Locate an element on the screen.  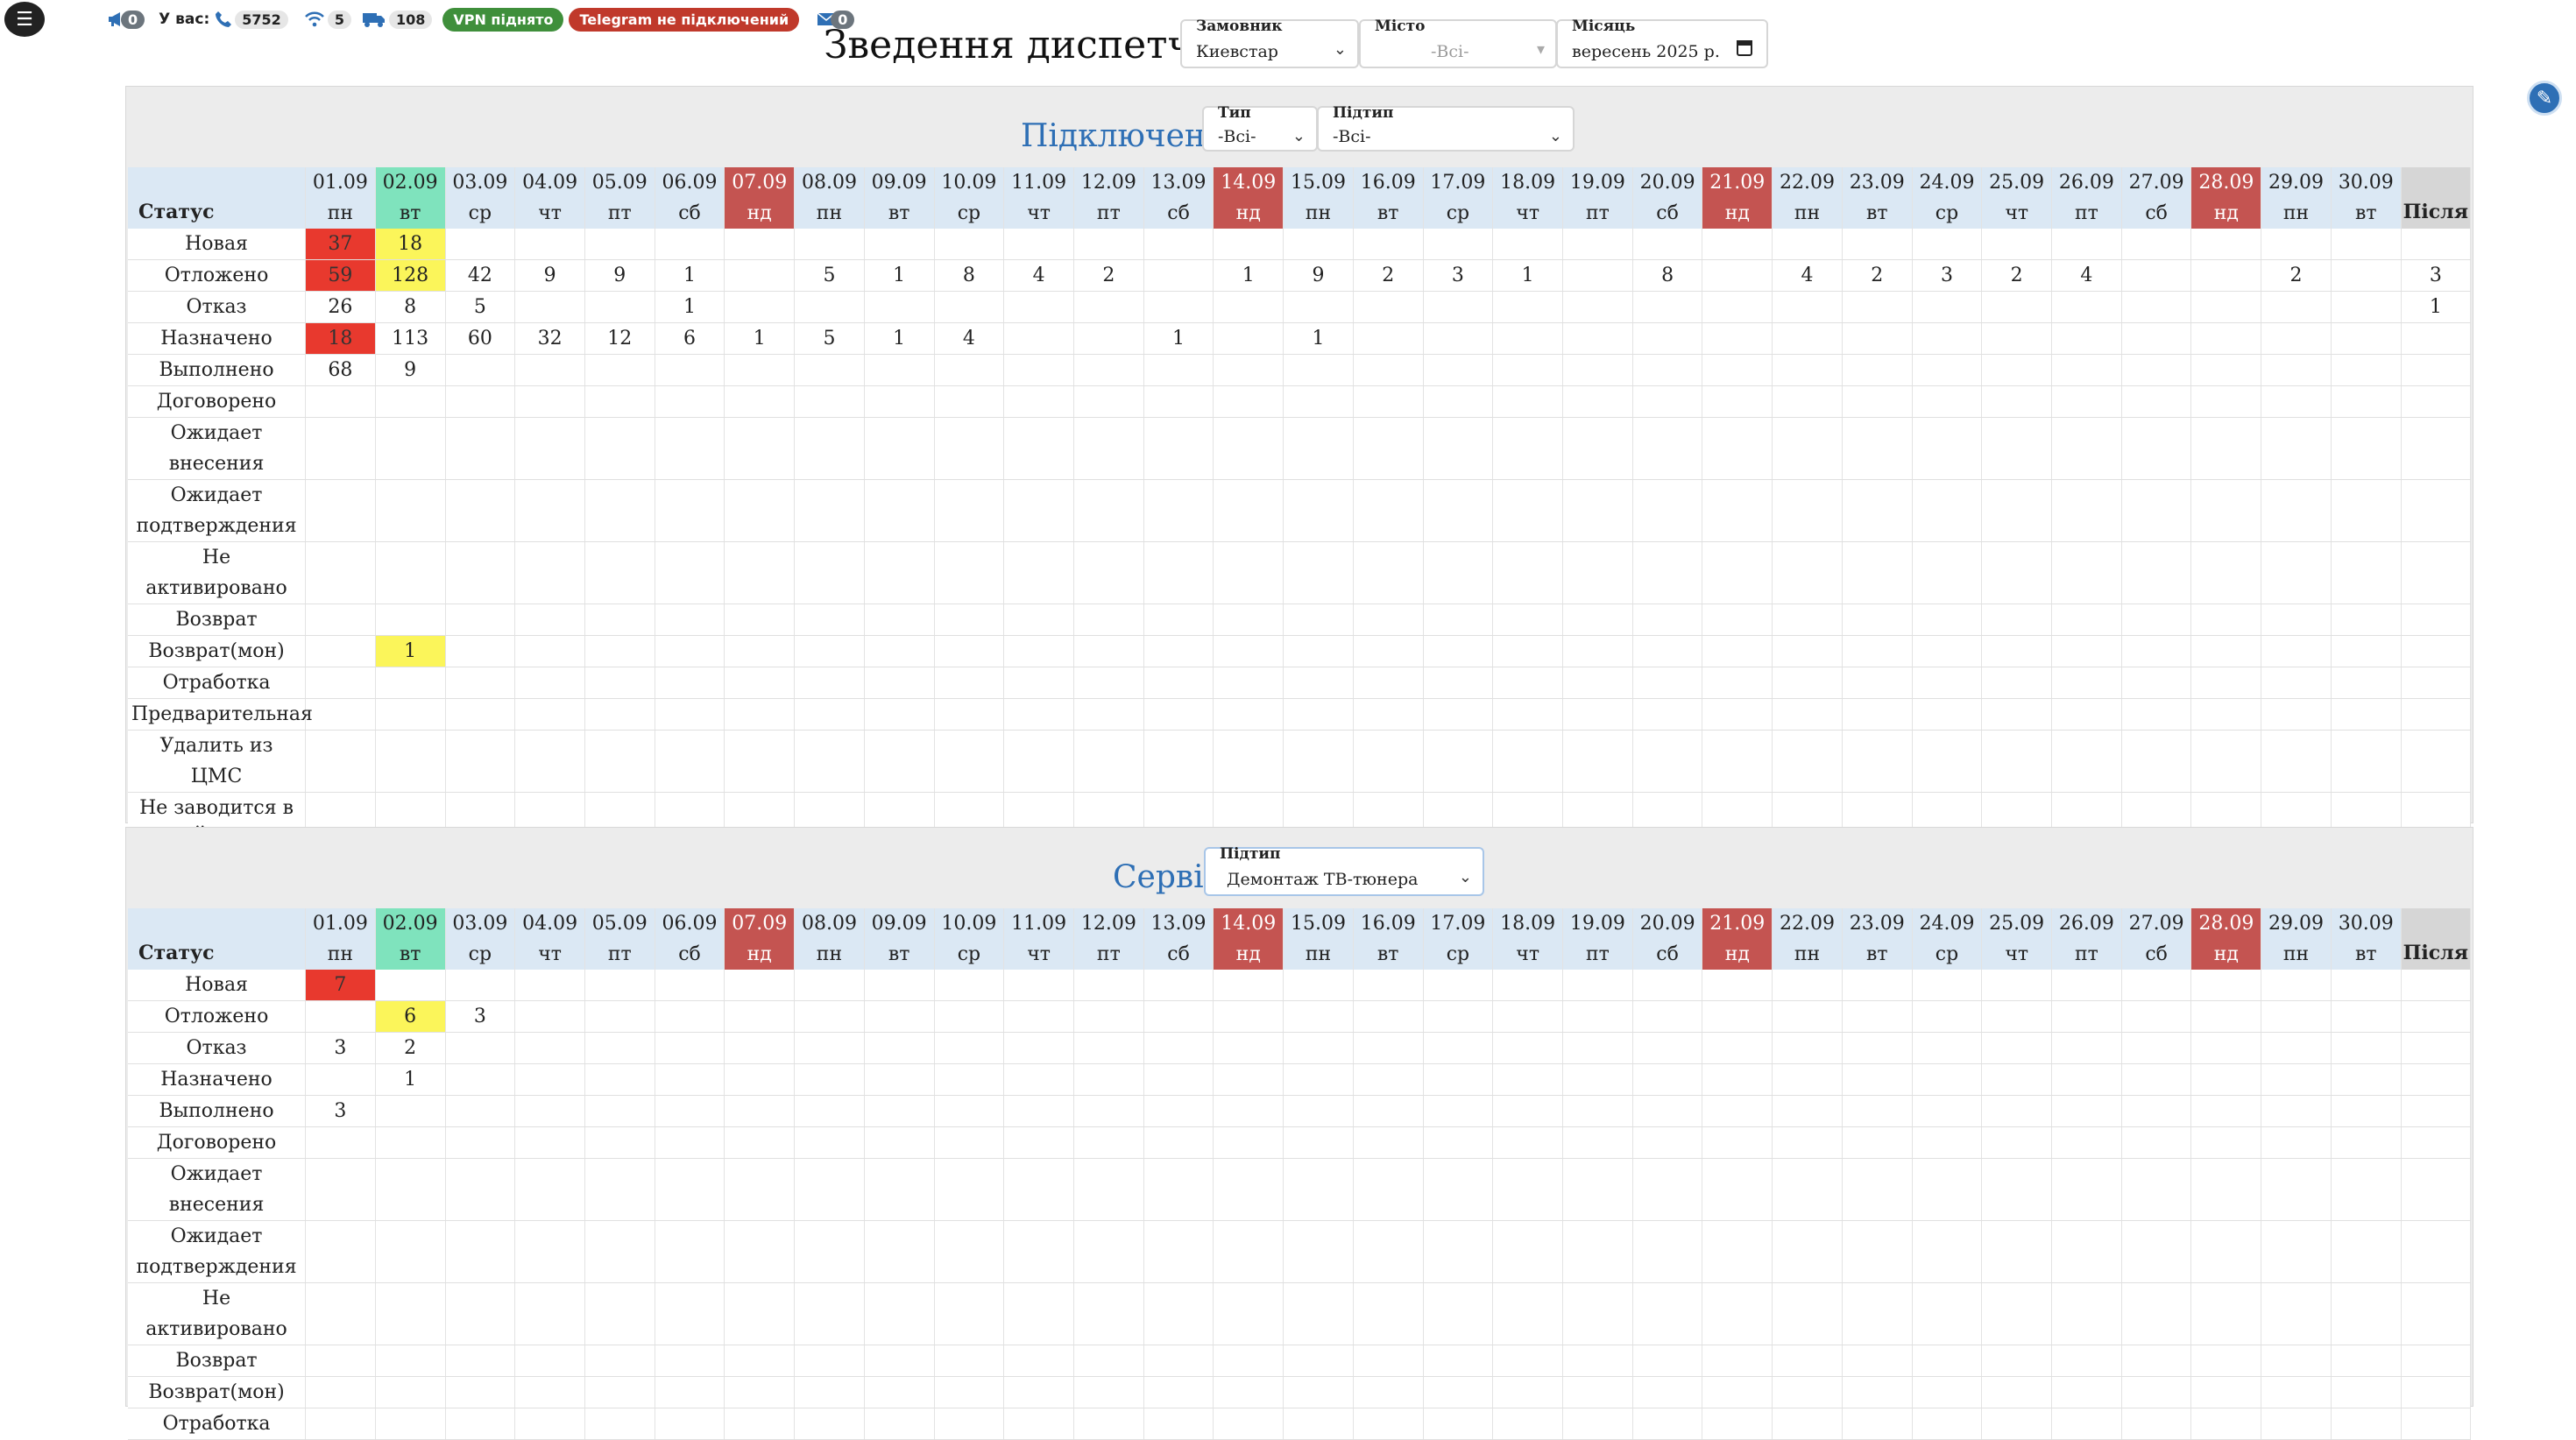
count-cell: 12 is located at coordinates (619, 338).